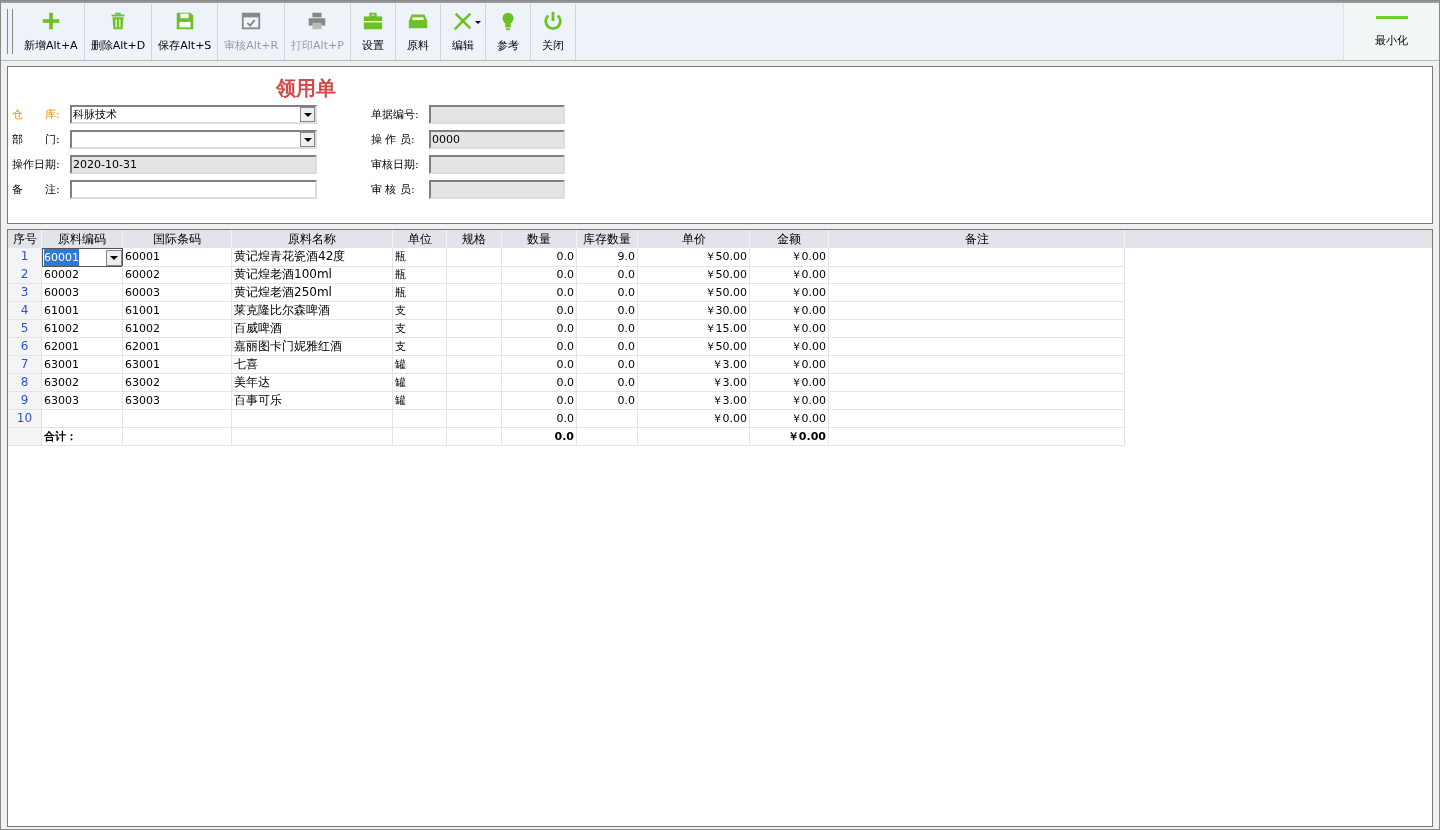 The height and width of the screenshot is (830, 1440). I want to click on row-number: 2, so click(25, 275).